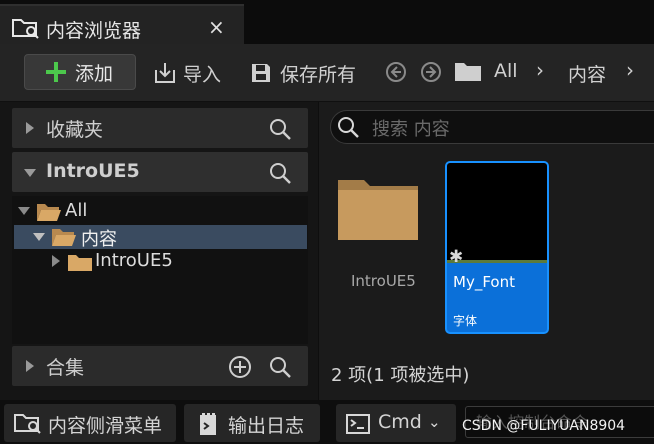  What do you see at coordinates (158, 212) in the screenshot?
I see `tree-item-all: All` at bounding box center [158, 212].